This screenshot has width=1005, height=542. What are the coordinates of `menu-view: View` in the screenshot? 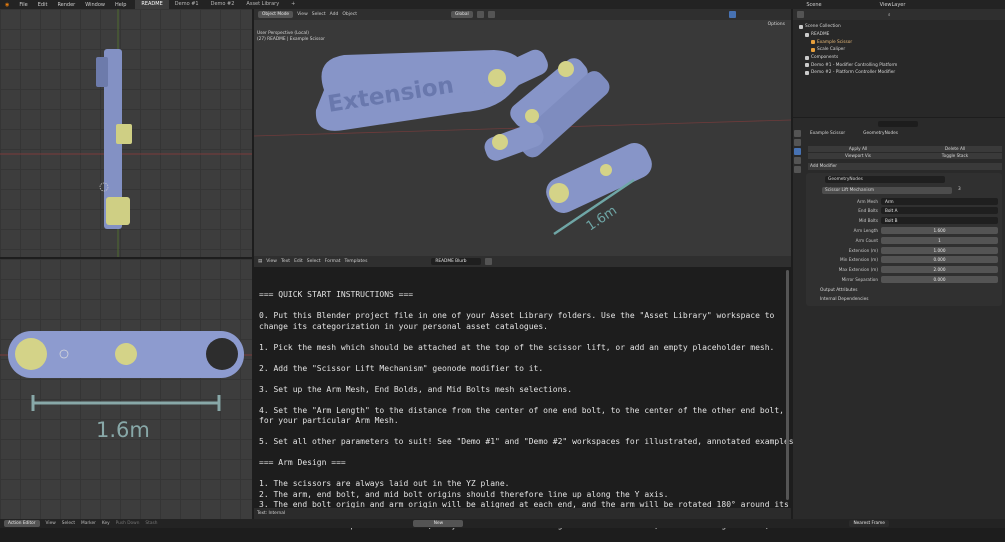 It's located at (302, 14).